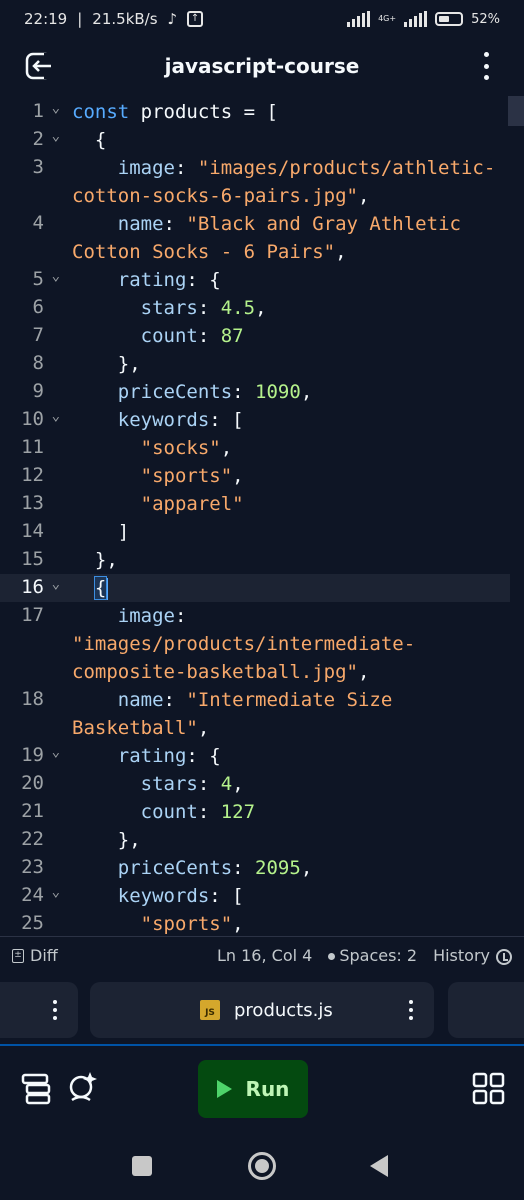 The width and height of the screenshot is (524, 1200). I want to click on file-tab-previous, so click(39, 1010).